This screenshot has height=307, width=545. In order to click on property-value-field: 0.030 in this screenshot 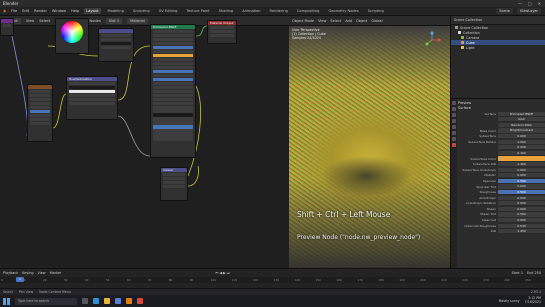, I will do `click(521, 225)`.